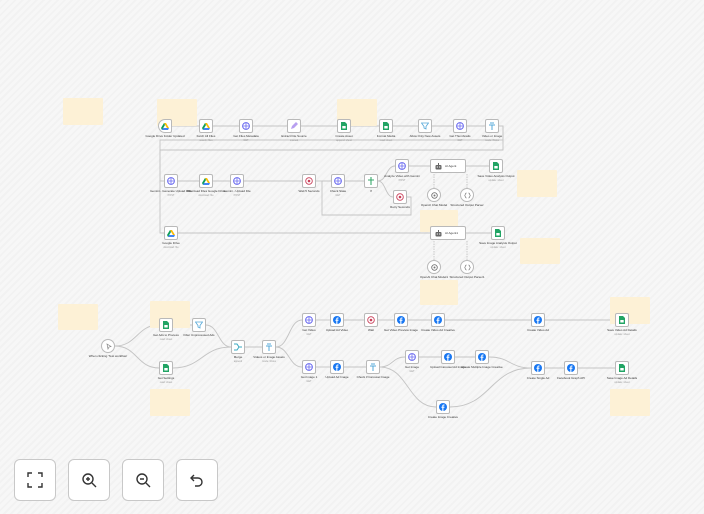  I want to click on node-label: Video or Image mode: Rules, so click(492, 137).